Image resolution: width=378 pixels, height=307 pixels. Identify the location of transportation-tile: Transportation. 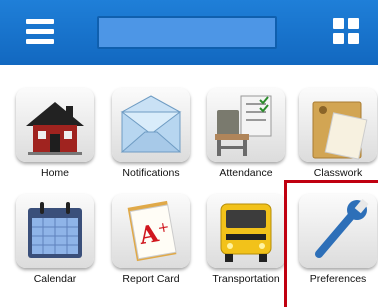
(246, 244).